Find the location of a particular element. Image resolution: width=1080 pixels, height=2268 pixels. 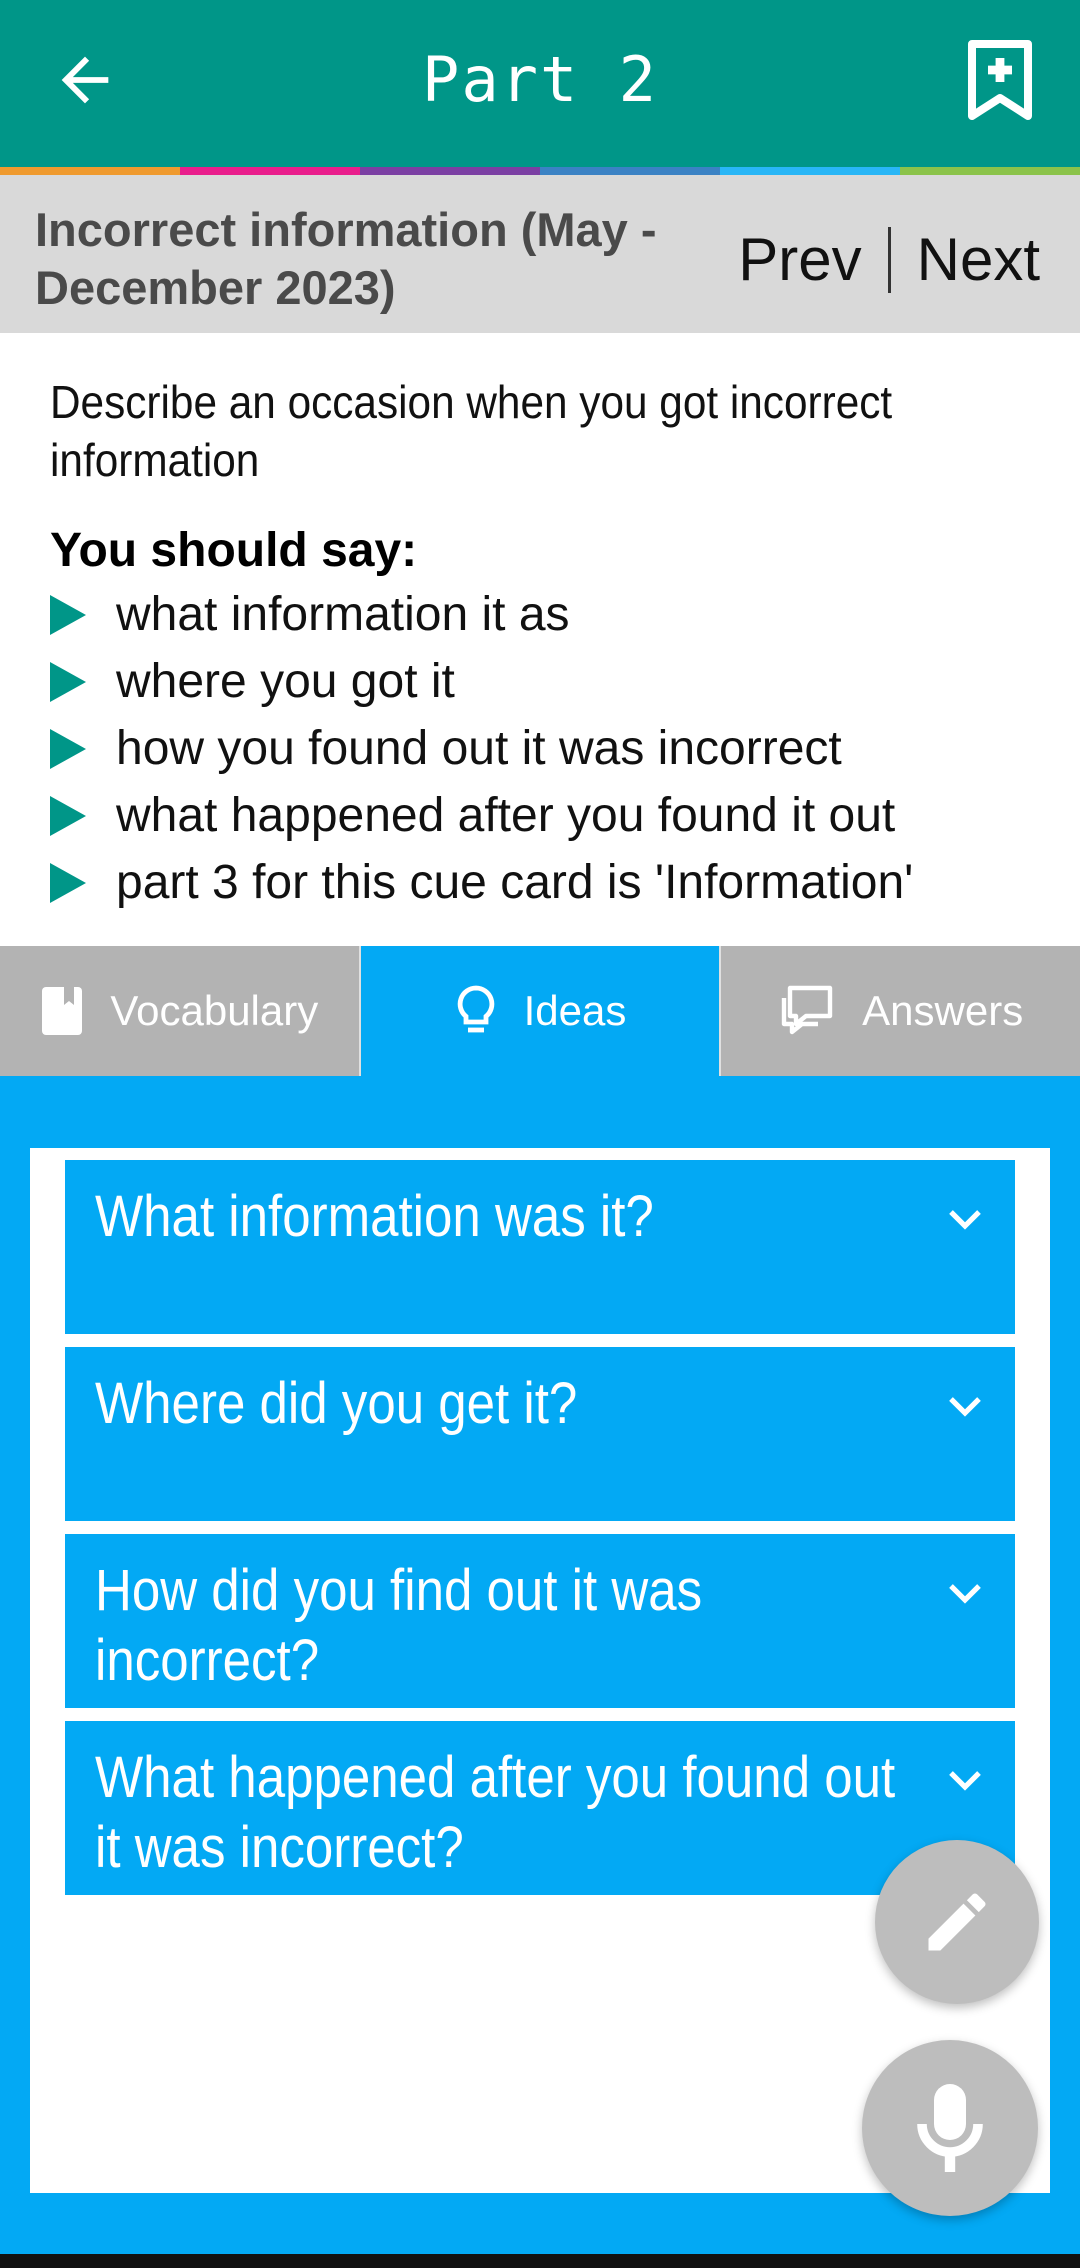

tab-bar: Vocabulary Ideas Answers is located at coordinates (540, 1011).